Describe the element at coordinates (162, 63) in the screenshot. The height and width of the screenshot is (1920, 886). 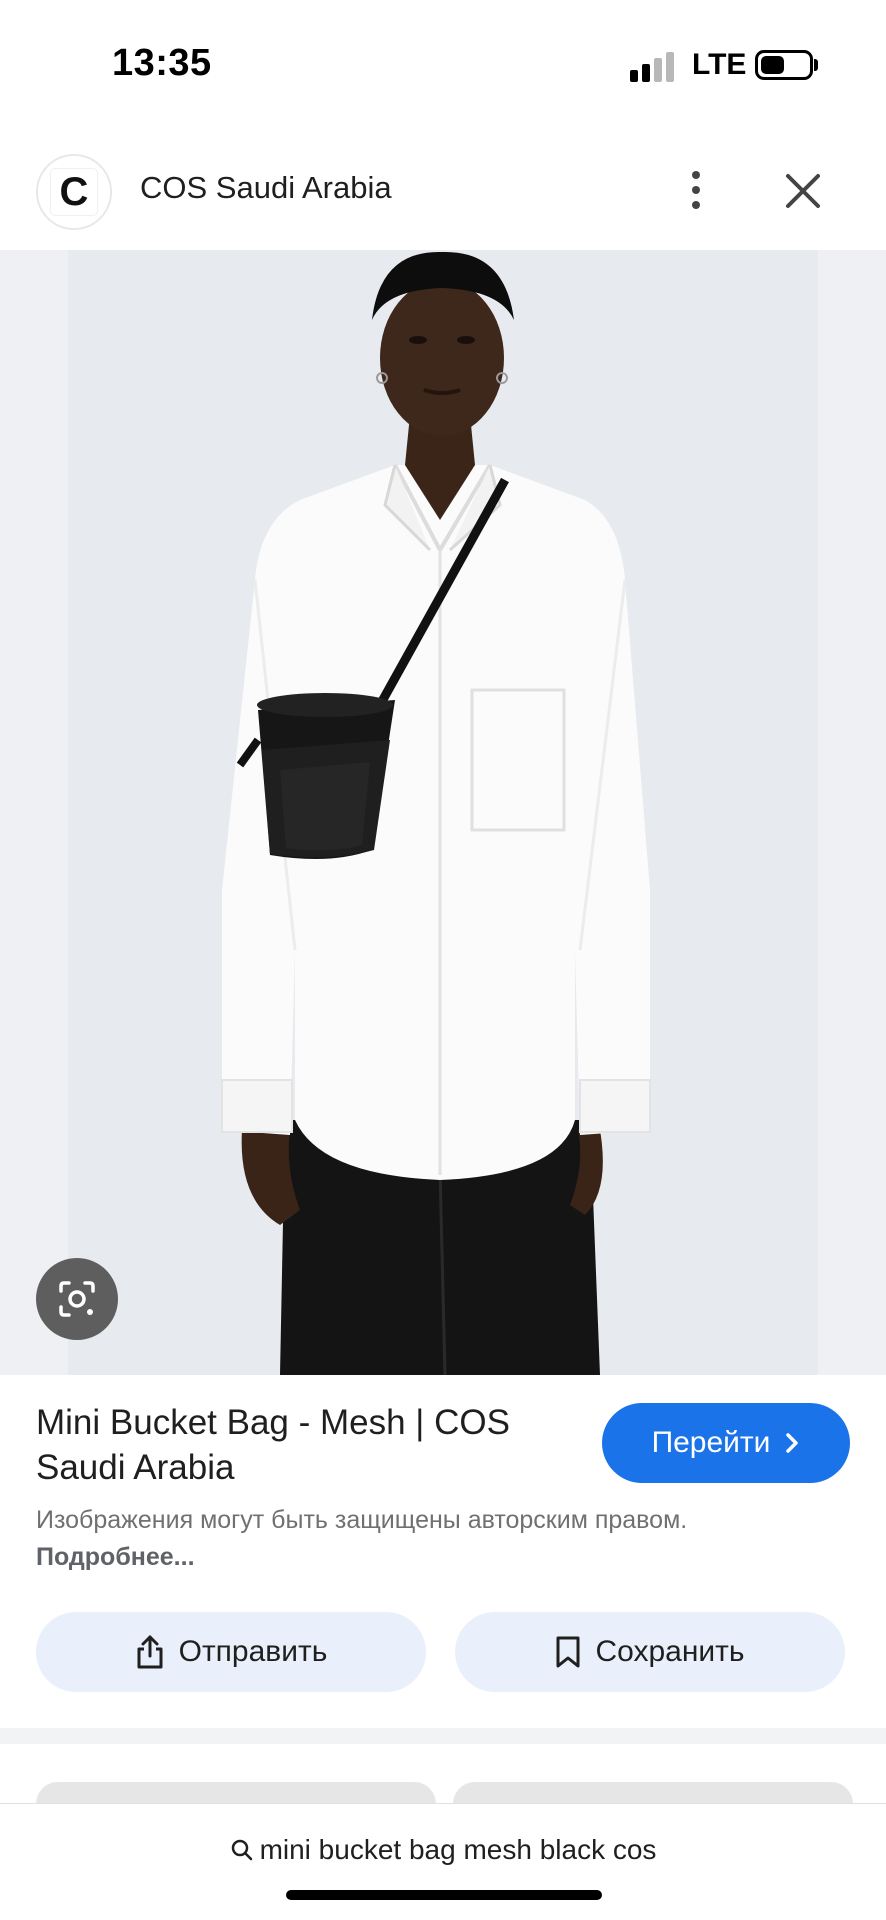
I see `status-time: 13:35` at that location.